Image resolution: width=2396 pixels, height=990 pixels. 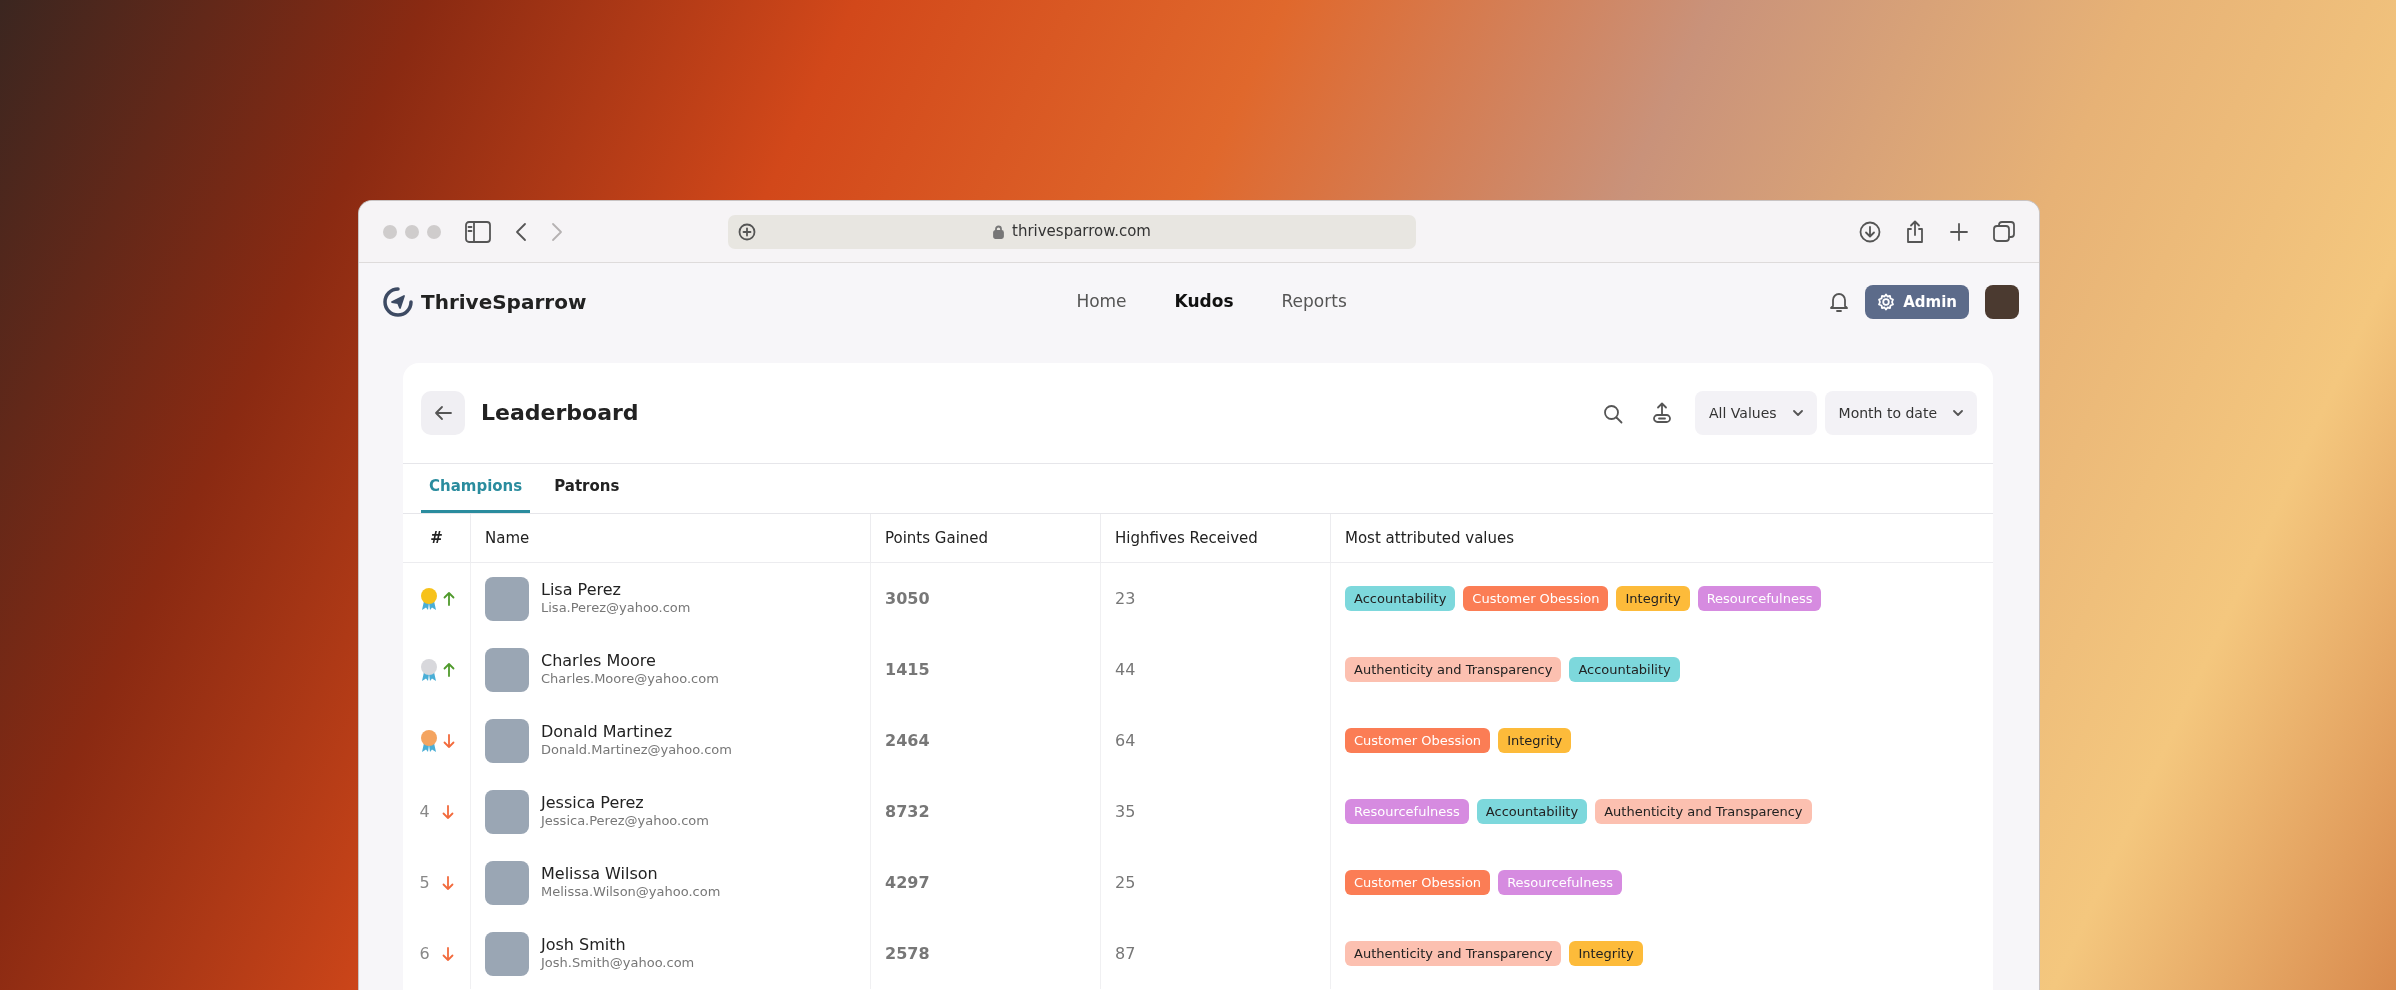 I want to click on points-value: 4297, so click(x=907, y=882).